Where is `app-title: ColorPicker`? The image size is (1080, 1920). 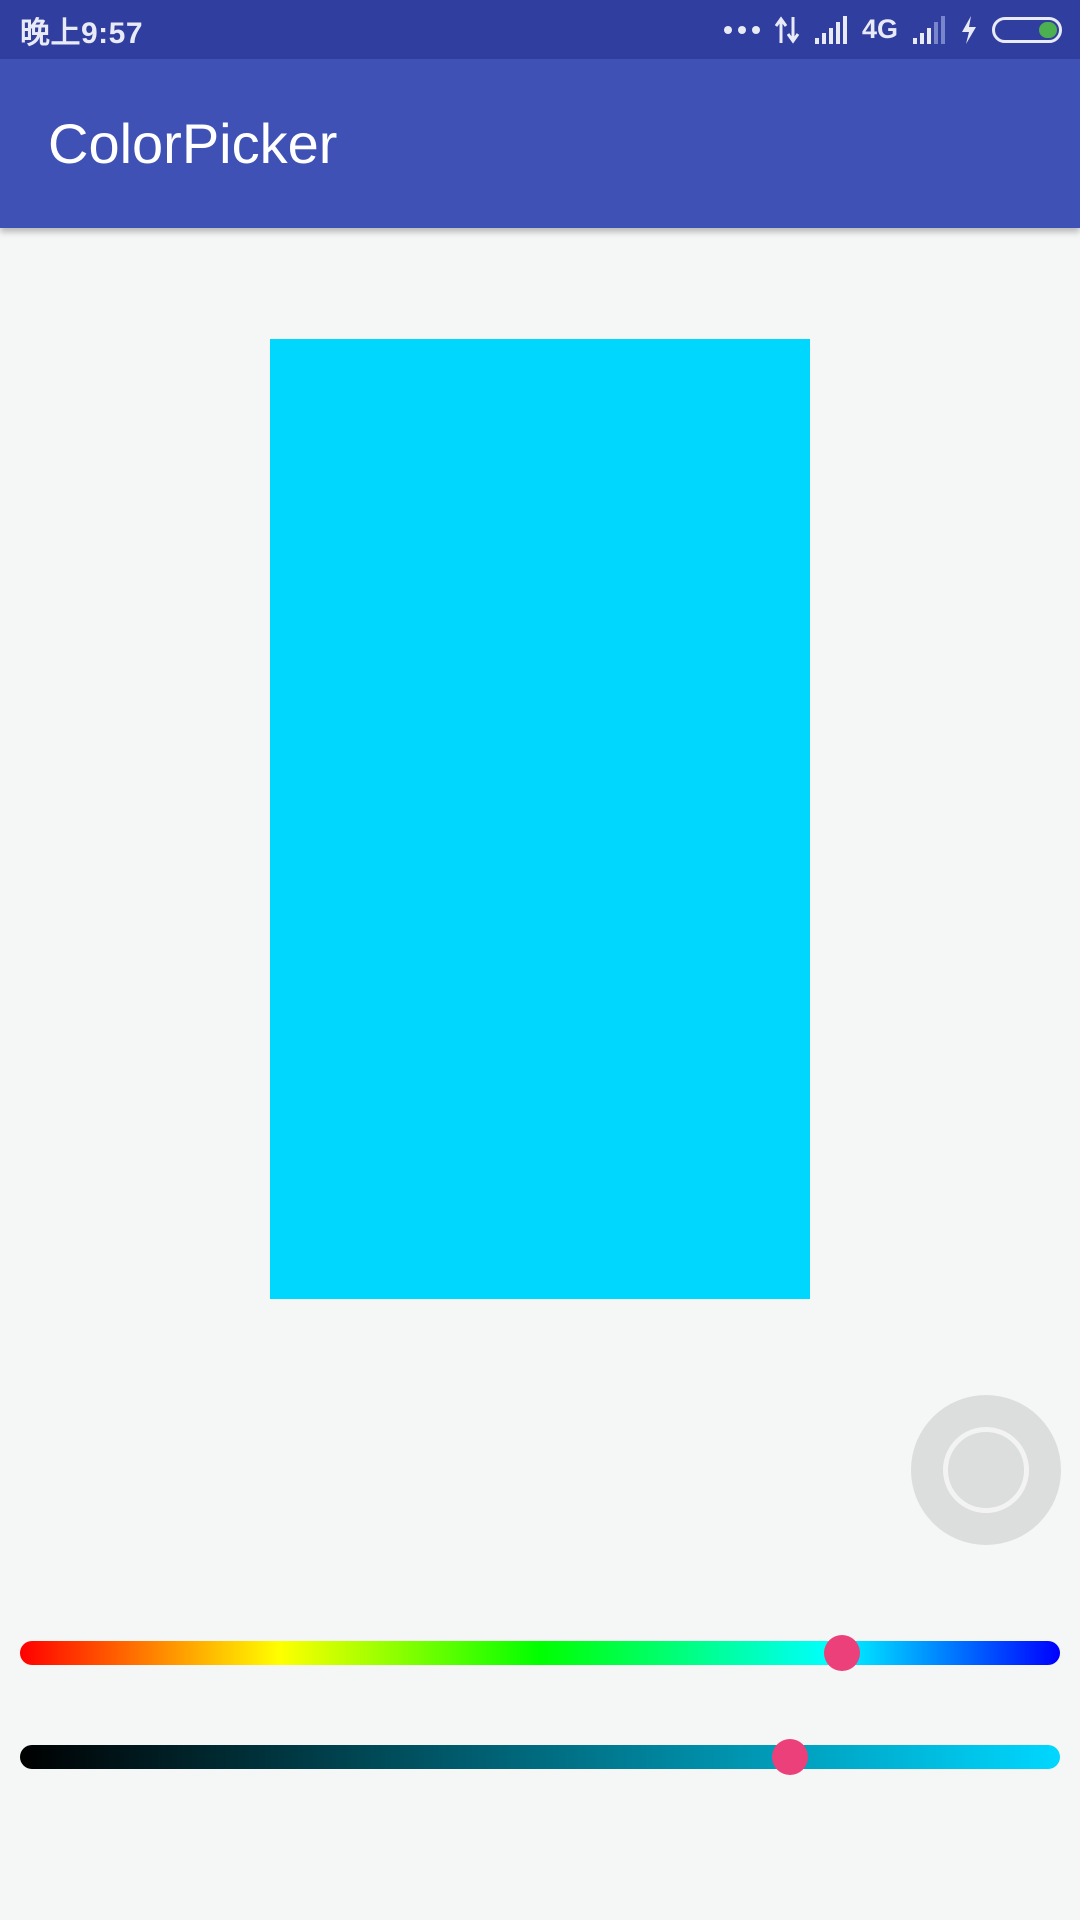 app-title: ColorPicker is located at coordinates (193, 143).